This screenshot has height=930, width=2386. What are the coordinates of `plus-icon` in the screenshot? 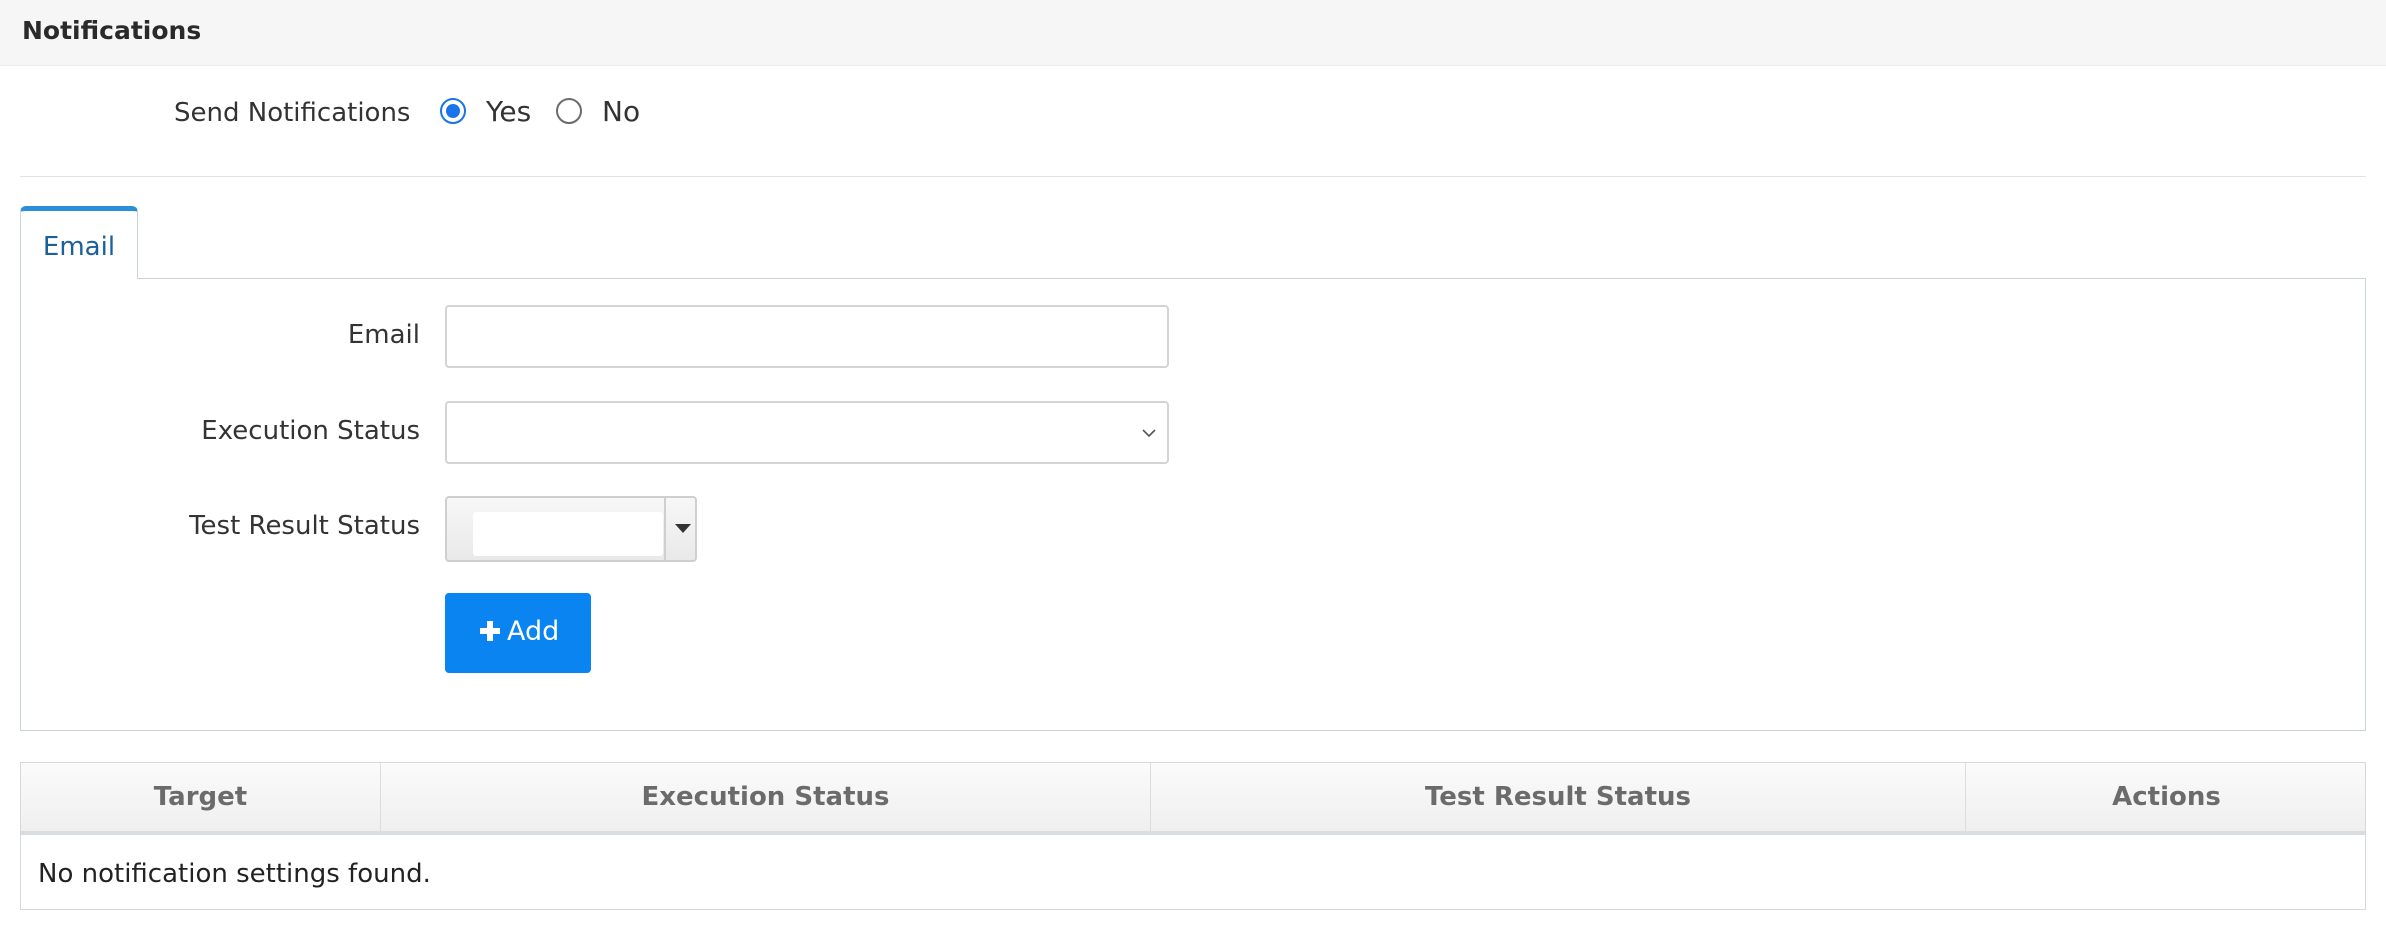 It's located at (490, 631).